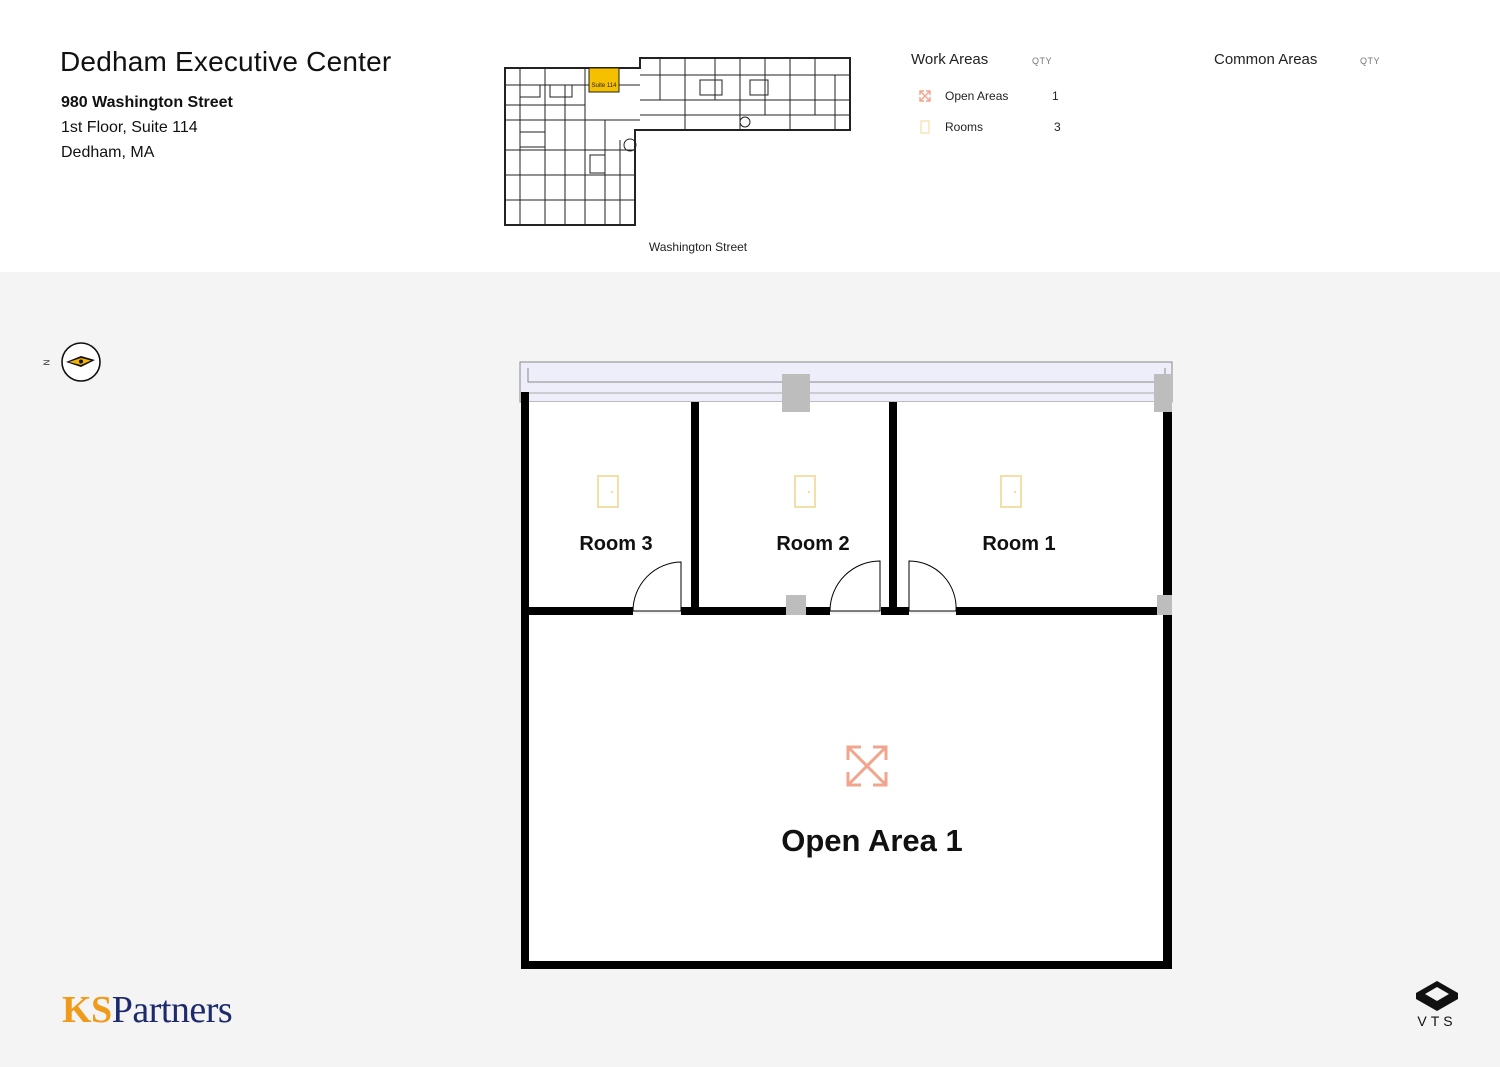  I want to click on suite-line: 1st Floor, Suite 114, so click(129, 127).